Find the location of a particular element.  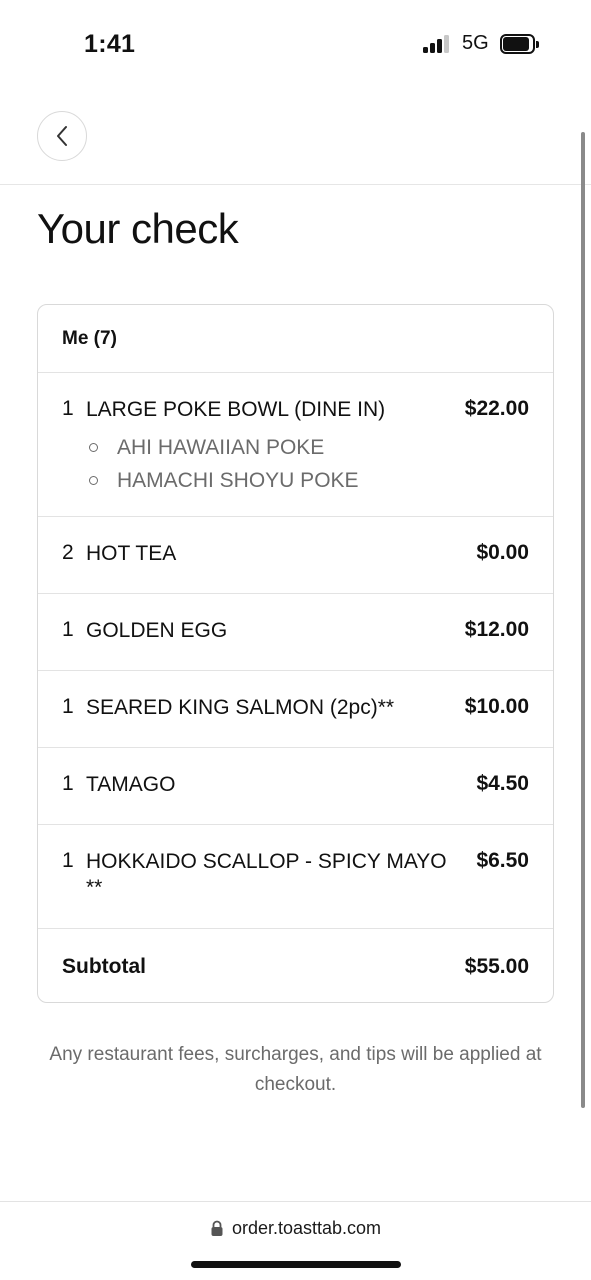

chevron-left-icon is located at coordinates (62, 136).